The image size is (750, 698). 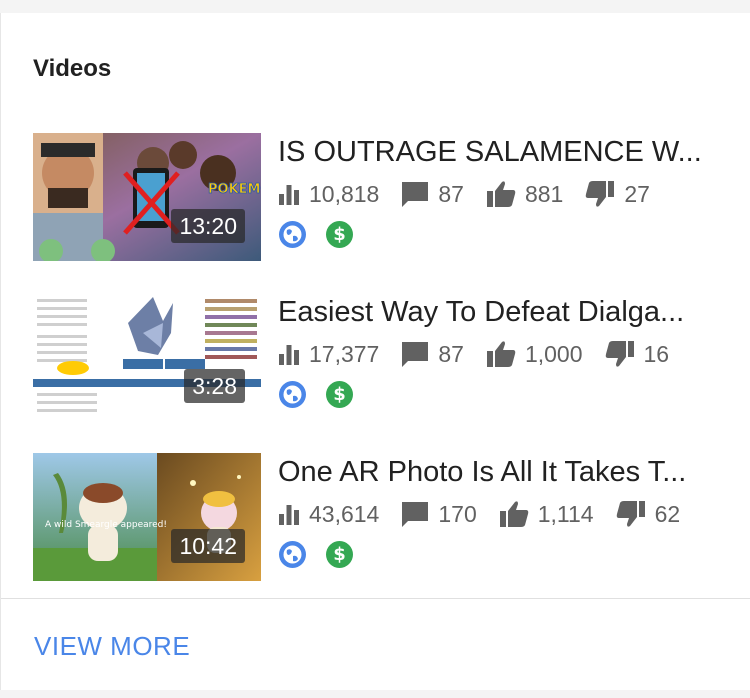 What do you see at coordinates (490, 514) in the screenshot?
I see `video-stats: 43,614 170 1,114 62` at bounding box center [490, 514].